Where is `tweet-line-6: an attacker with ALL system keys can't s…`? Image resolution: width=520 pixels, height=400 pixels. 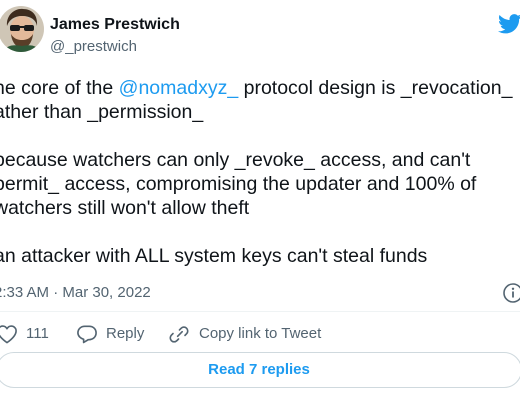 tweet-line-6: an attacker with ALL system keys can't s… is located at coordinates (214, 256).